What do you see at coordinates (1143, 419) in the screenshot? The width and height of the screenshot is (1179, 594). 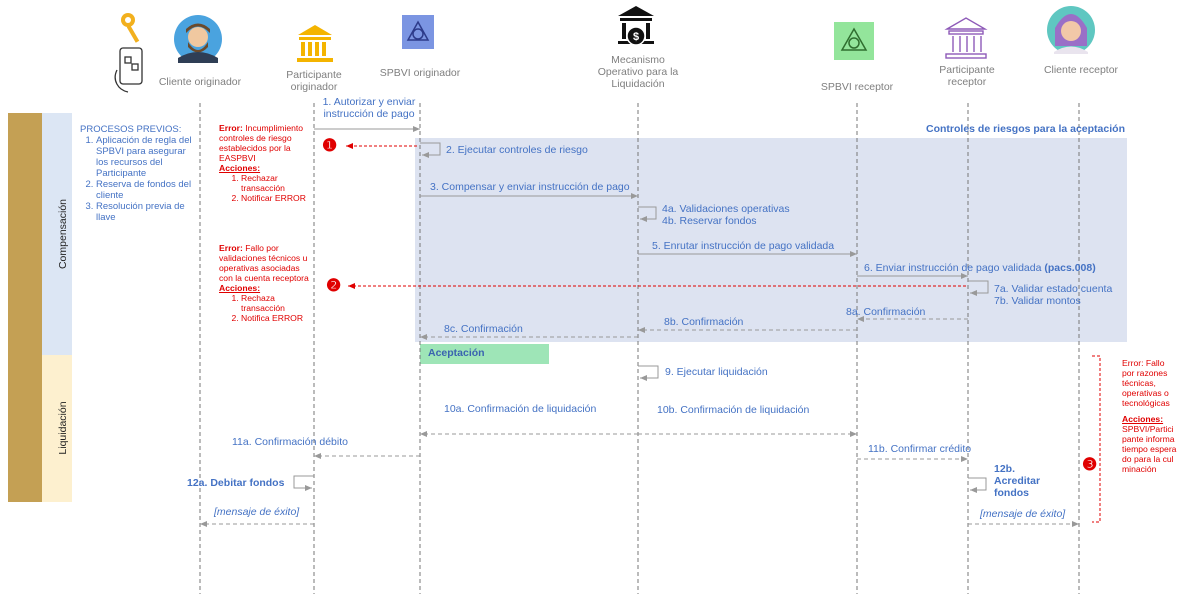 I see `error-3-acciones: Acciones:` at bounding box center [1143, 419].